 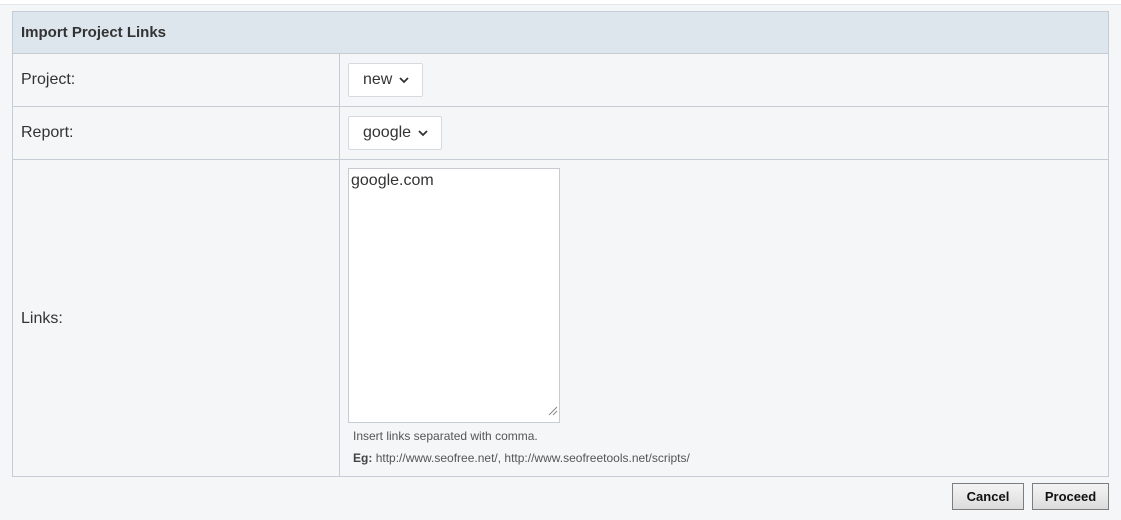 I want to click on project-select: new, so click(x=386, y=80).